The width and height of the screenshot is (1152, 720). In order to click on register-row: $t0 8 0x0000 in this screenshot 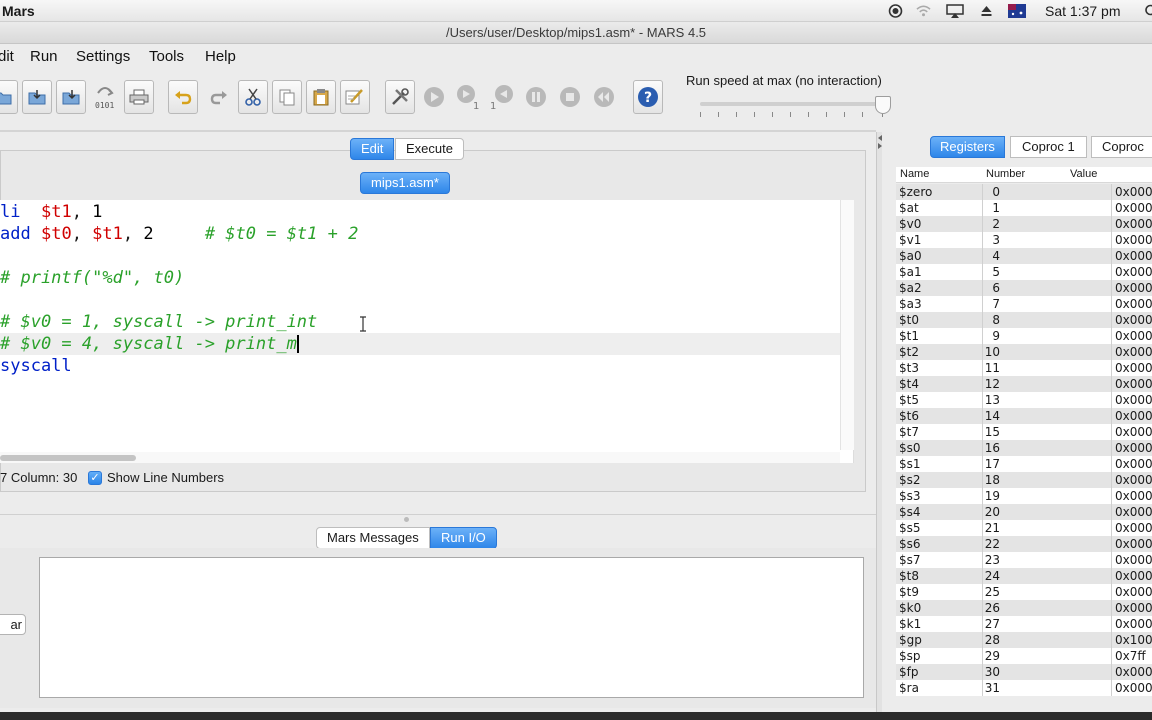, I will do `click(1024, 320)`.